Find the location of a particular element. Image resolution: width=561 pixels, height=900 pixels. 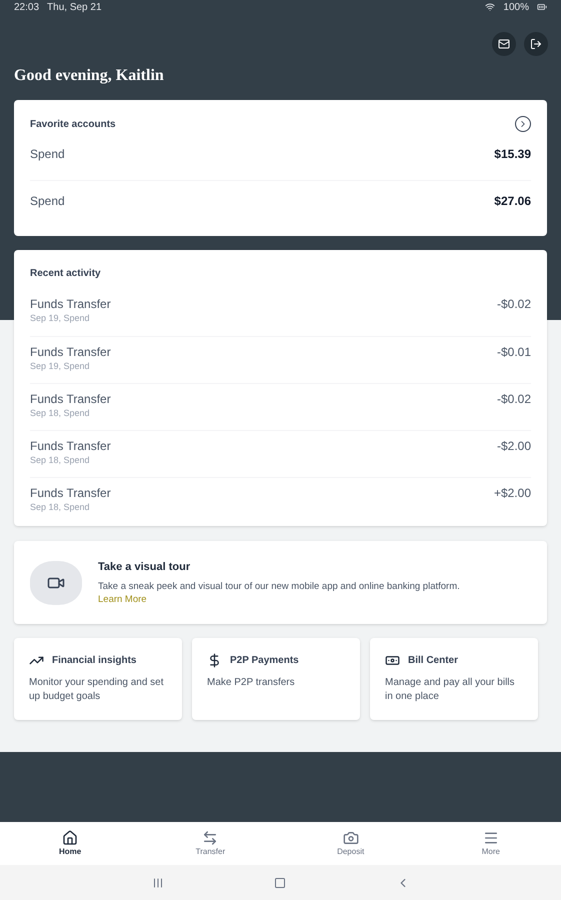

camera-icon is located at coordinates (350, 838).